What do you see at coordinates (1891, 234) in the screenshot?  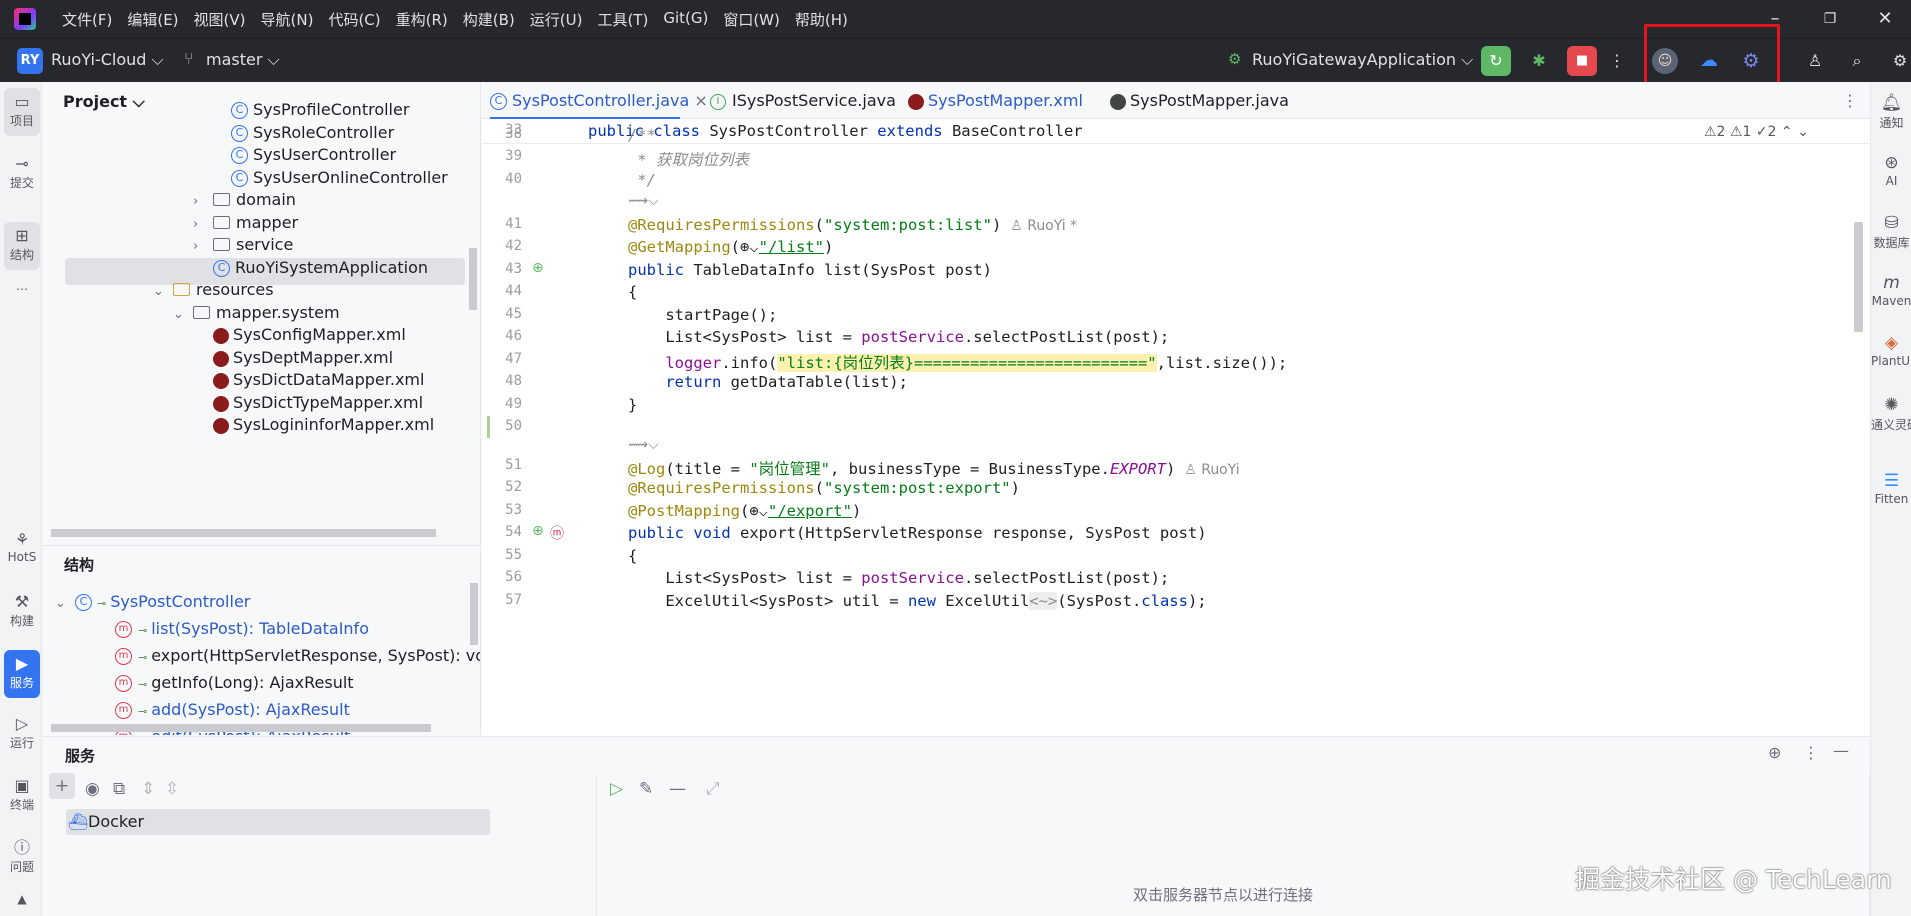 I see `tool-database: ⛁ 数据库` at bounding box center [1891, 234].